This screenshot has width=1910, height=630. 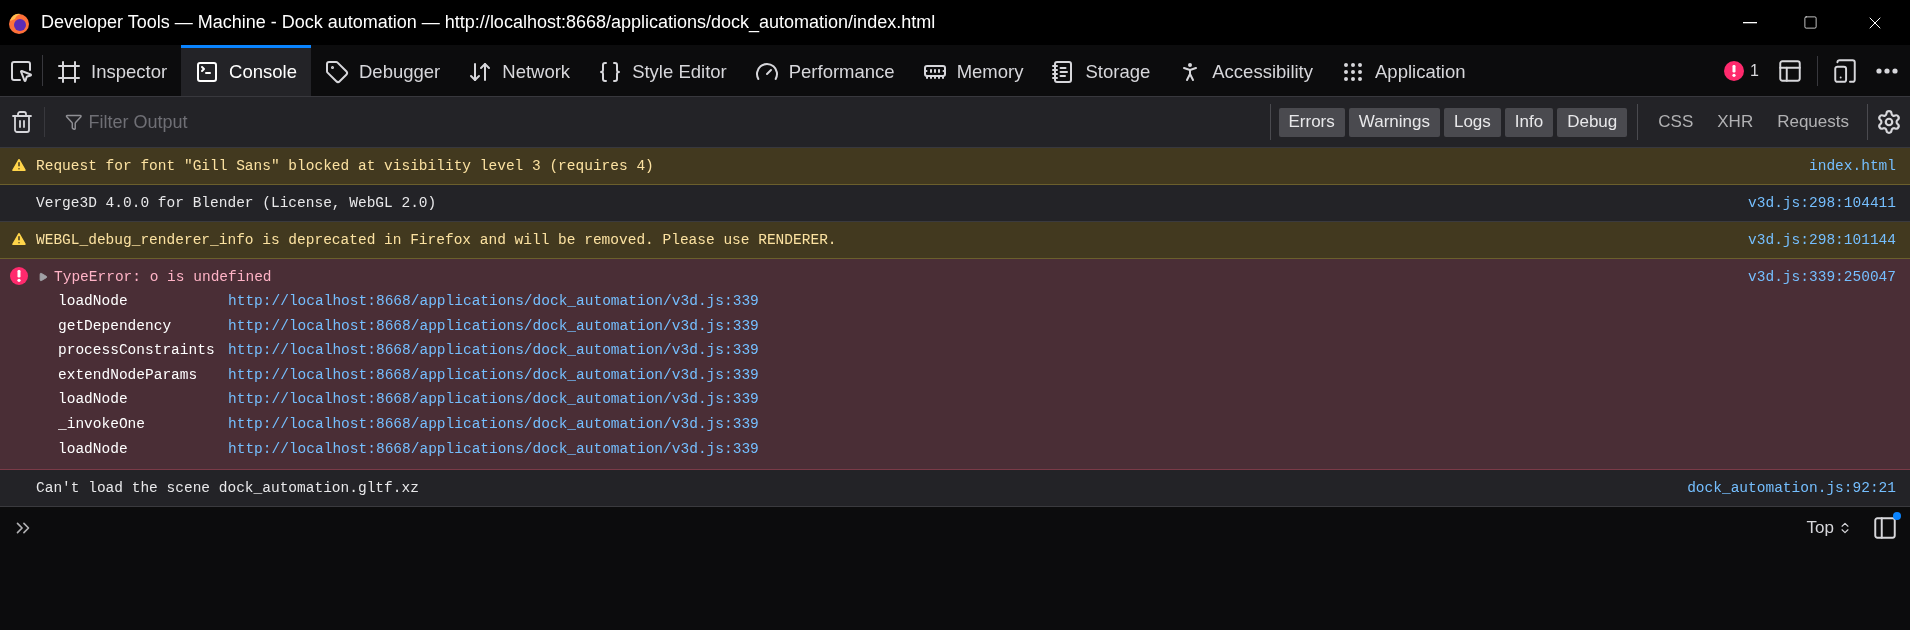 What do you see at coordinates (137, 351) in the screenshot?
I see `stack-function: processConstraints` at bounding box center [137, 351].